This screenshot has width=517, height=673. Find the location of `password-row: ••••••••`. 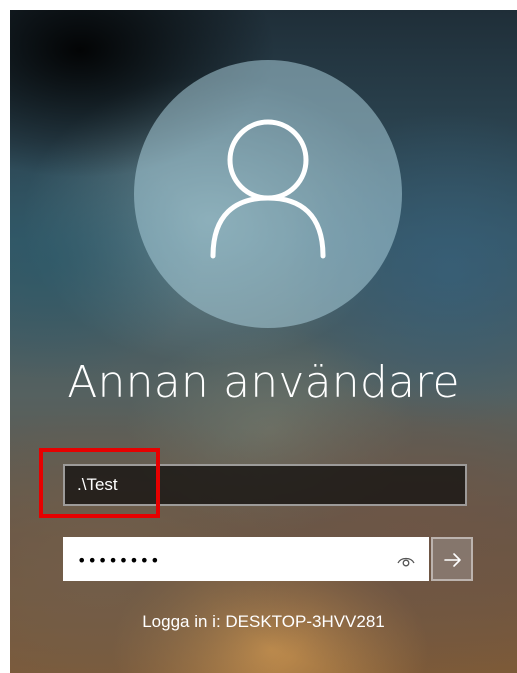

password-row: •••••••• is located at coordinates (268, 559).